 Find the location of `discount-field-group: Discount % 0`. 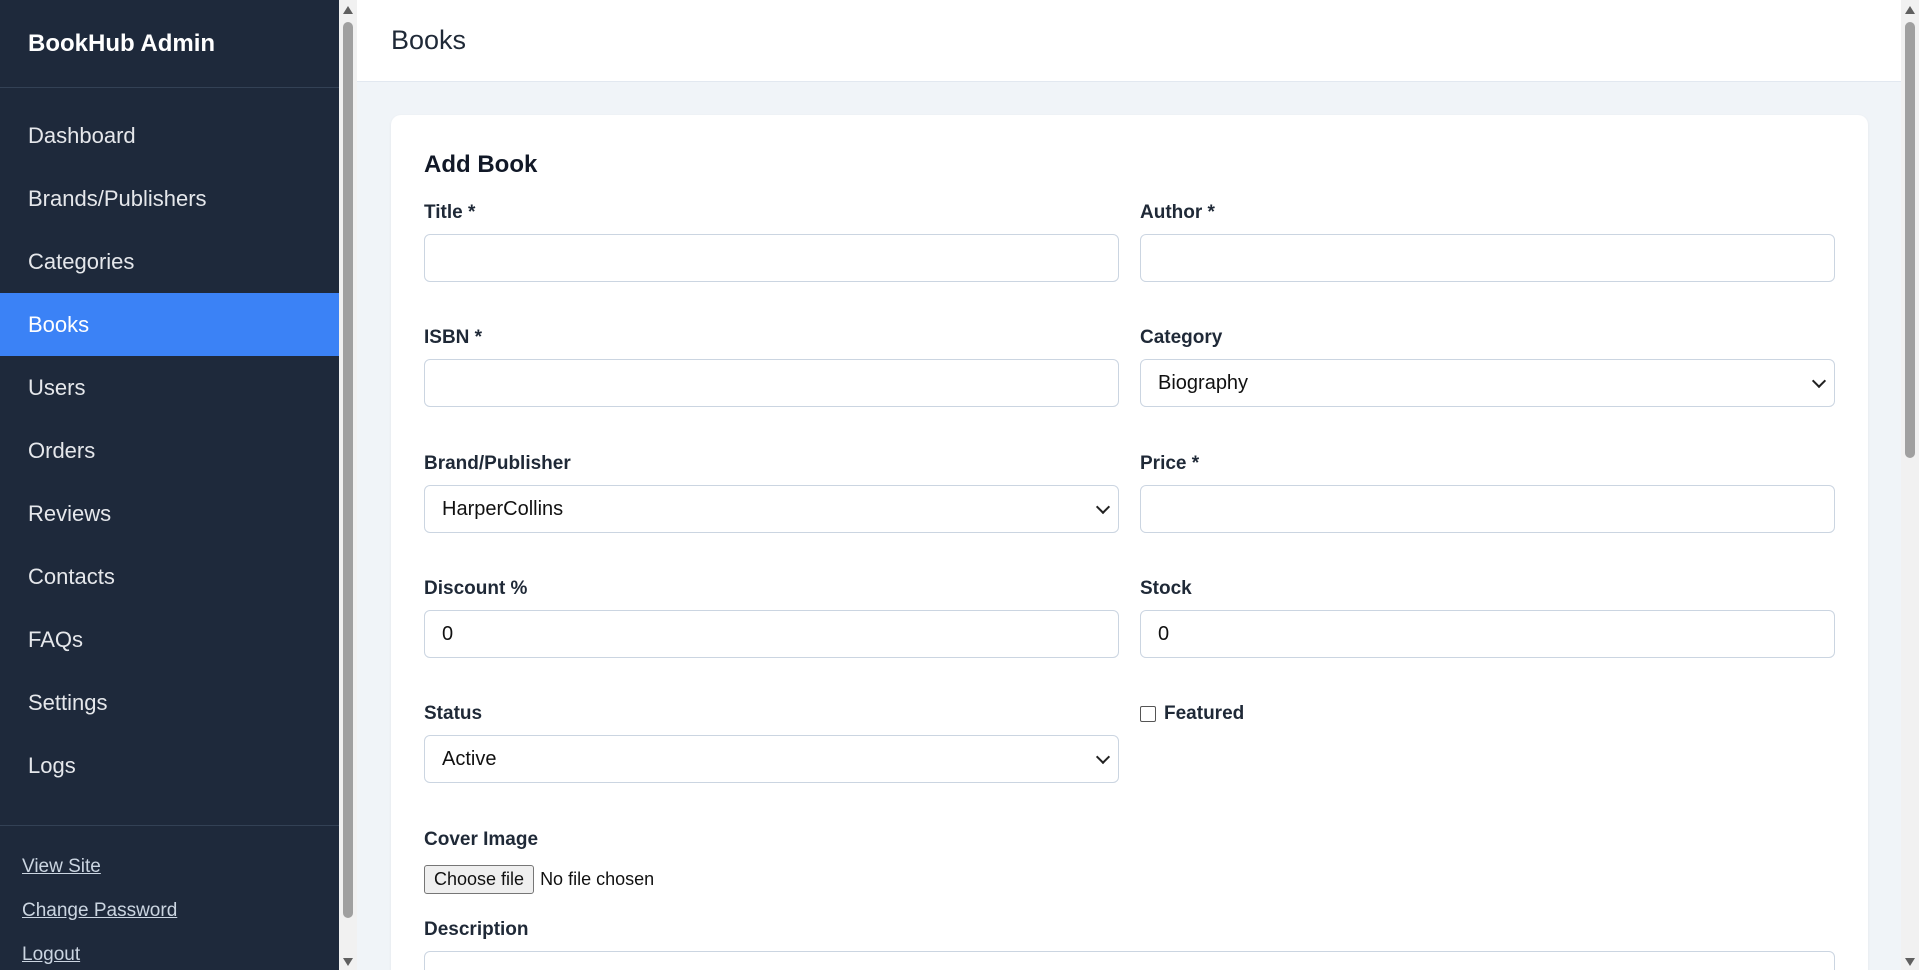

discount-field-group: Discount % 0 is located at coordinates (771, 618).